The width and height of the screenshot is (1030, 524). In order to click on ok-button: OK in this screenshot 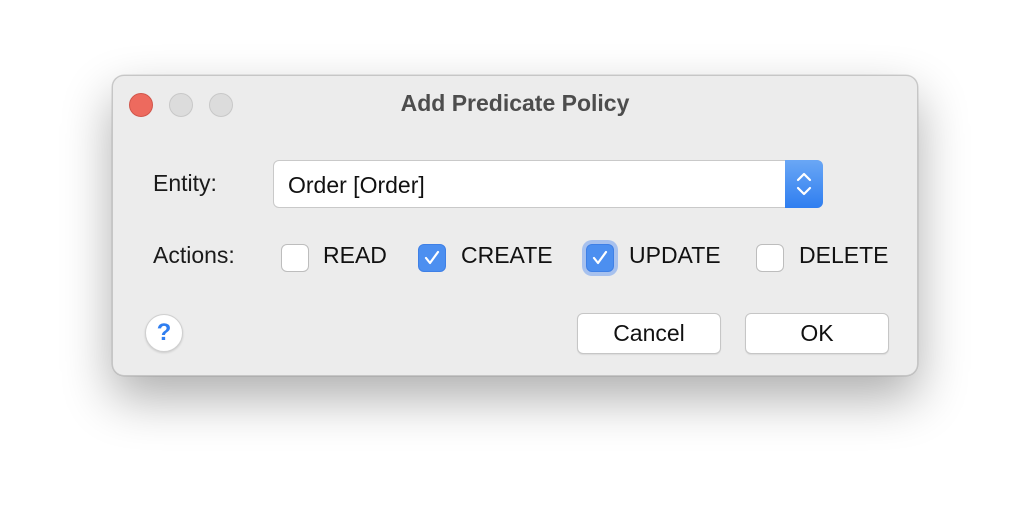, I will do `click(817, 333)`.